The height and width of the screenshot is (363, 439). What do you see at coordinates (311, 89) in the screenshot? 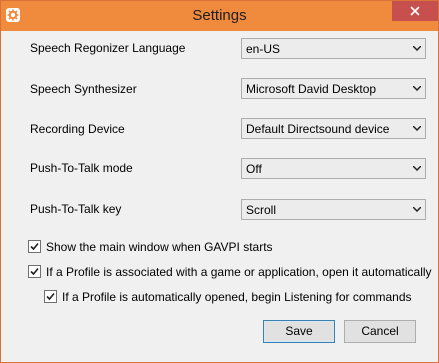
I see `select-value: Microsoft David Desktop` at bounding box center [311, 89].